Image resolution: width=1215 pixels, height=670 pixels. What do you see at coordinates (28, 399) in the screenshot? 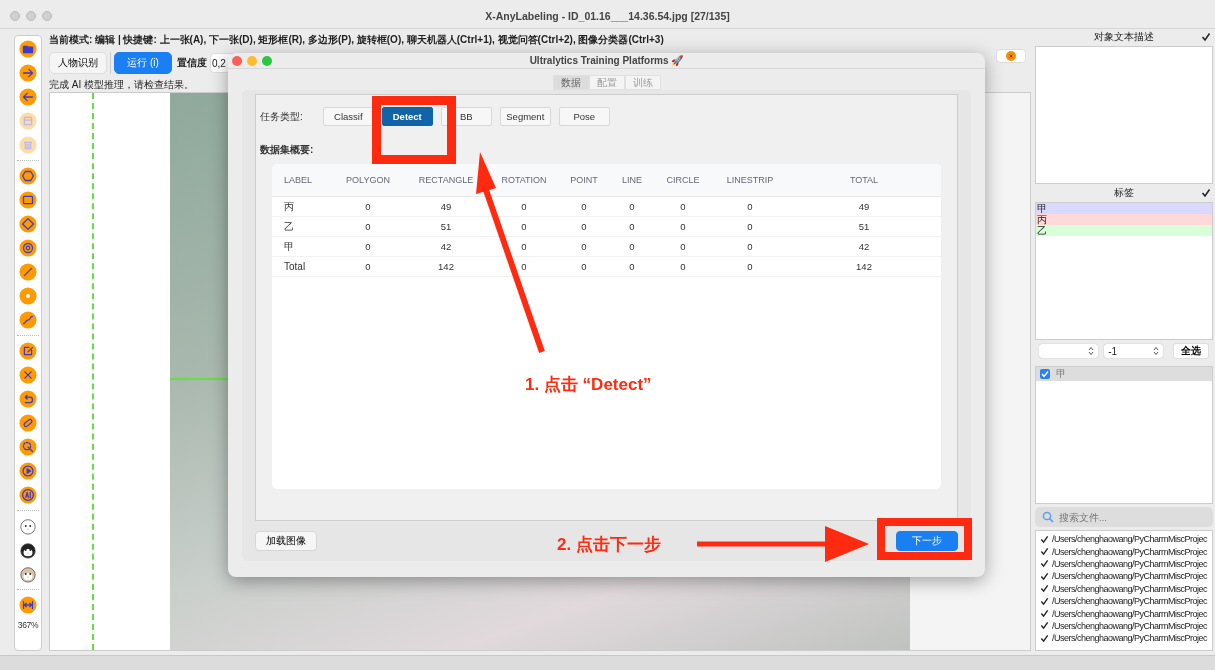
I see `undo-tool-icon` at bounding box center [28, 399].